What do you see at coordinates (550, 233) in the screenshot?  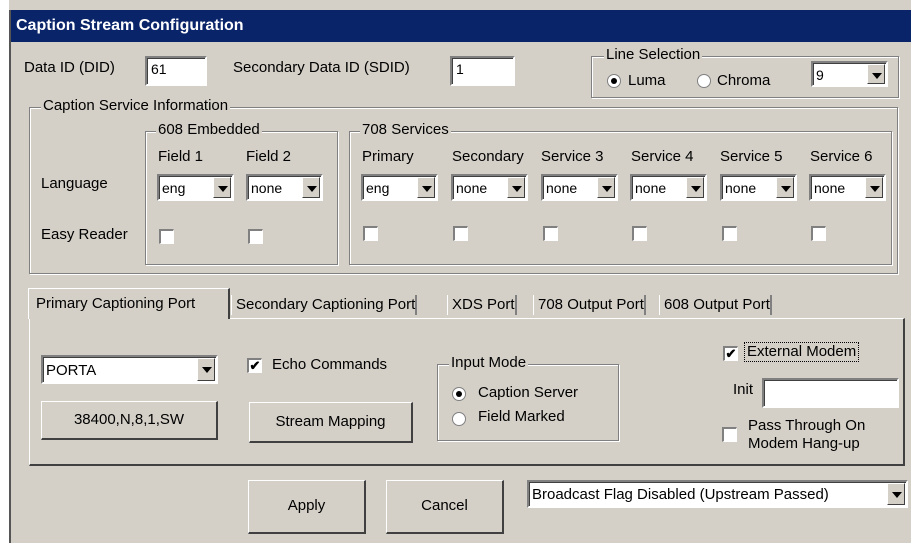 I see `service3-easy-reader-checkbox` at bounding box center [550, 233].